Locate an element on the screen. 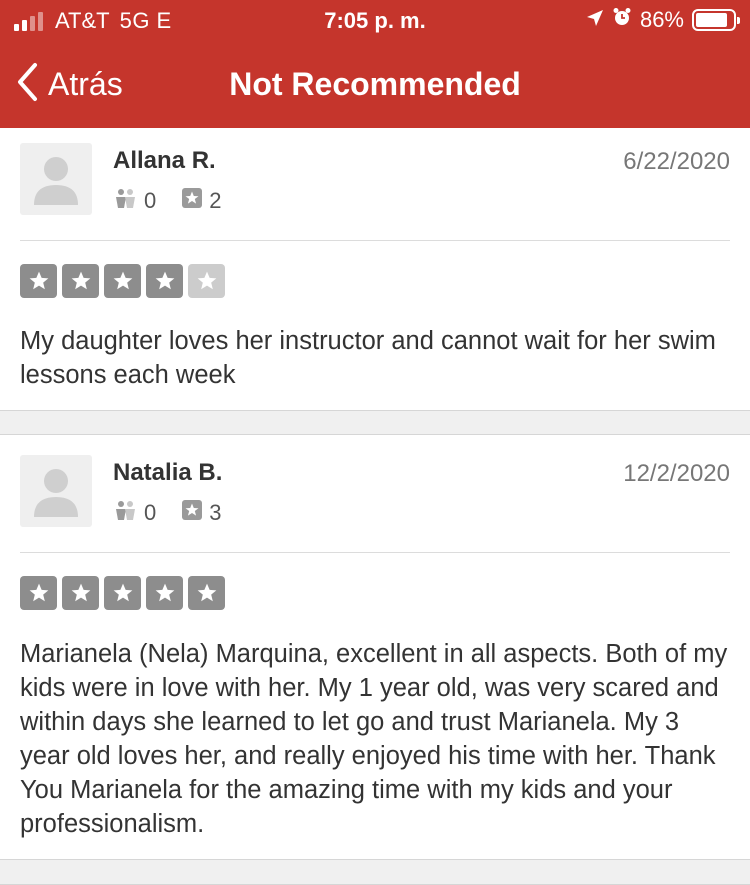 Image resolution: width=750 pixels, height=885 pixels. reviewer-name: Allana R. is located at coordinates (164, 161).